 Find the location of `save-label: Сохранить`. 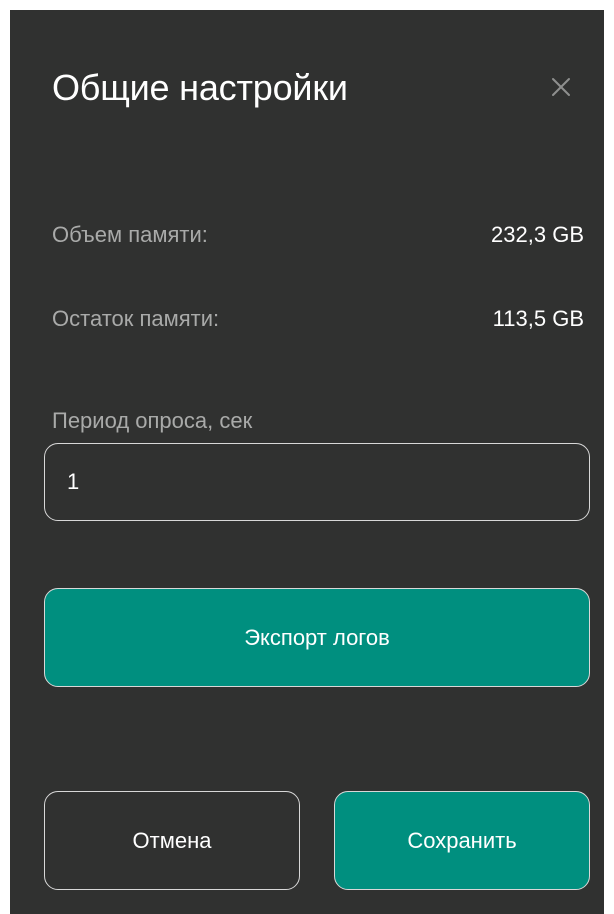

save-label: Сохранить is located at coordinates (462, 840).